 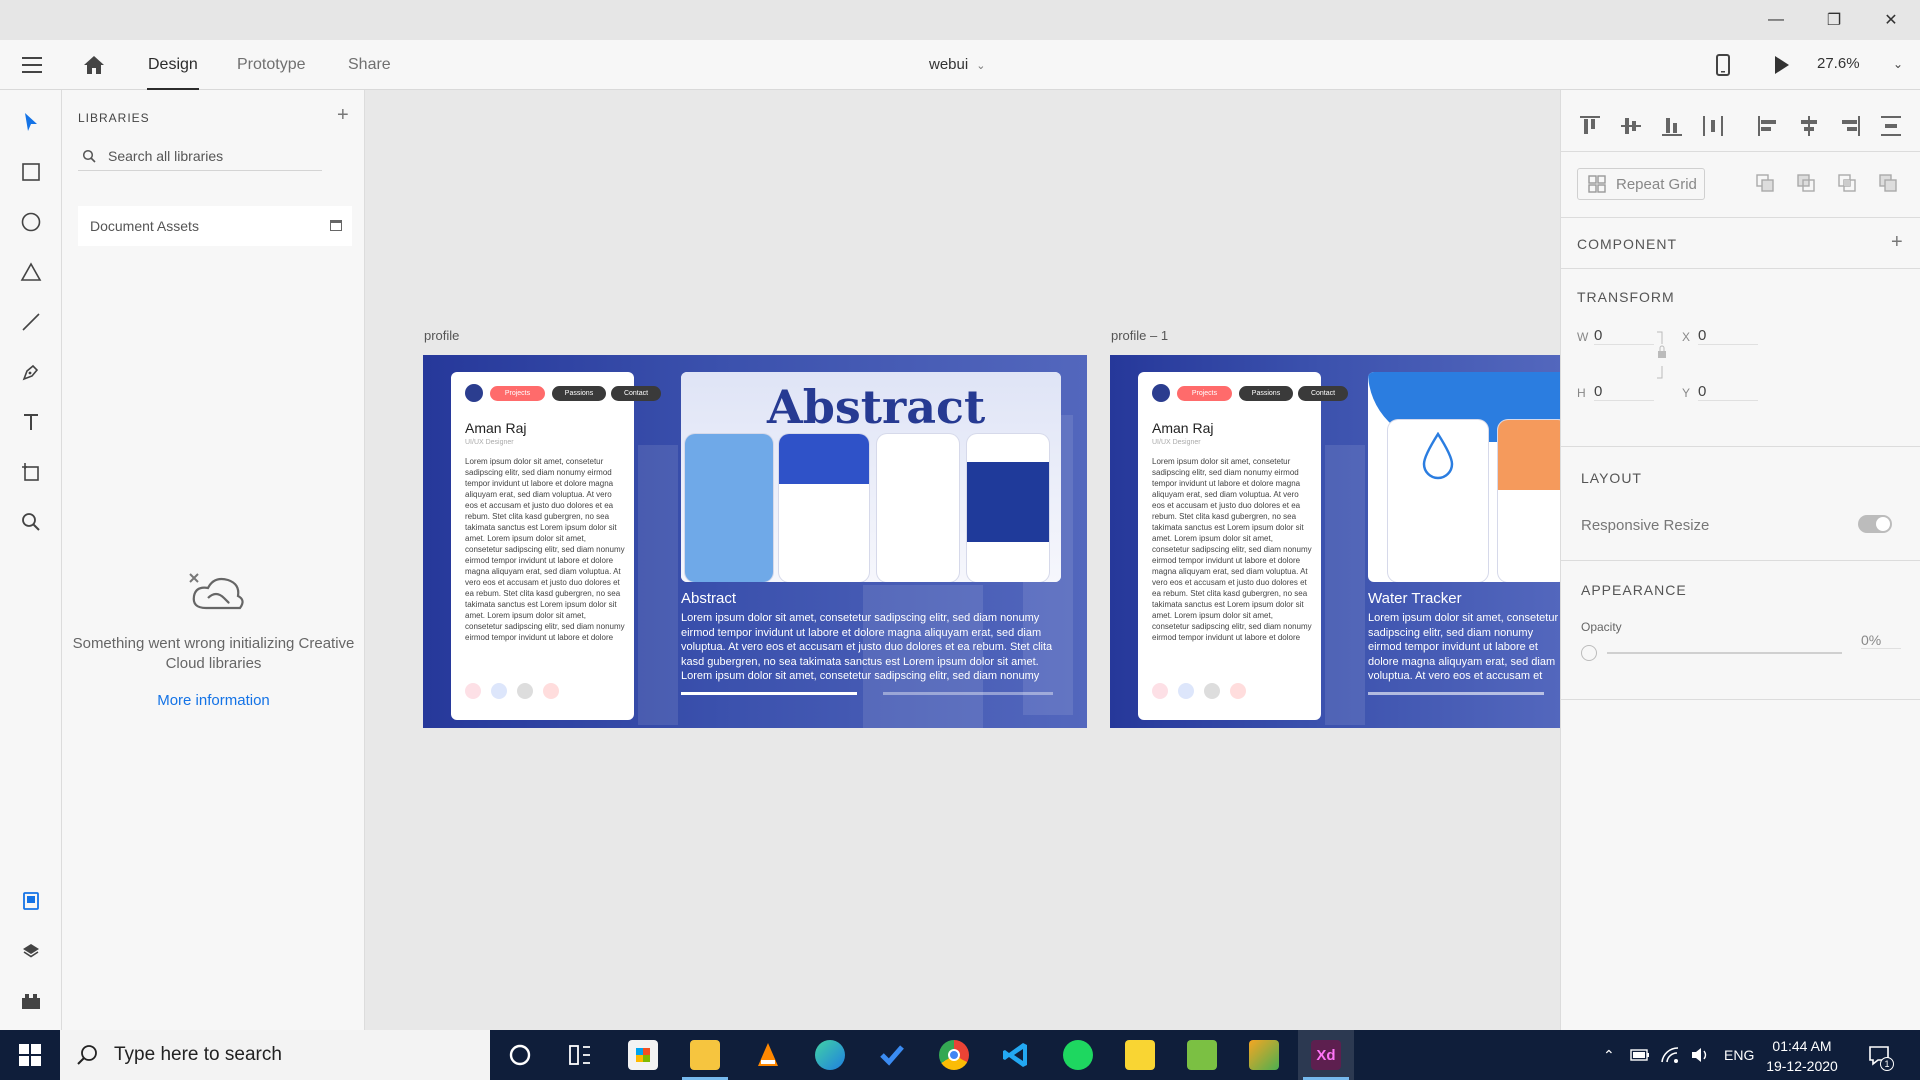 I want to click on tab-projects-pill: Projects, so click(x=517, y=393).